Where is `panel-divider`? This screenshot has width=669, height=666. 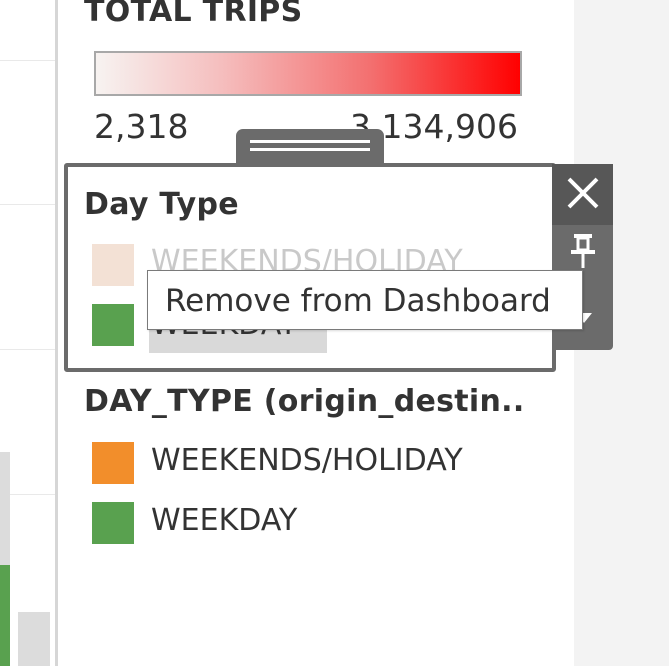 panel-divider is located at coordinates (56, 333).